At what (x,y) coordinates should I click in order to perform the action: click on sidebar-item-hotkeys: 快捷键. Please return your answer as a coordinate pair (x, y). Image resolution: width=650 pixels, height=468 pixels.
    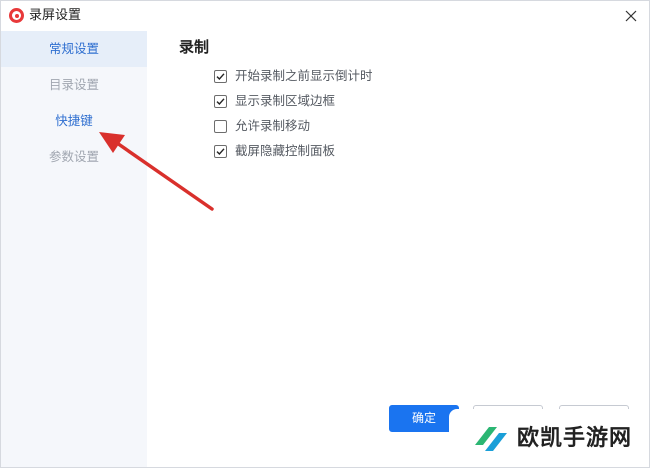
    Looking at the image, I should click on (74, 121).